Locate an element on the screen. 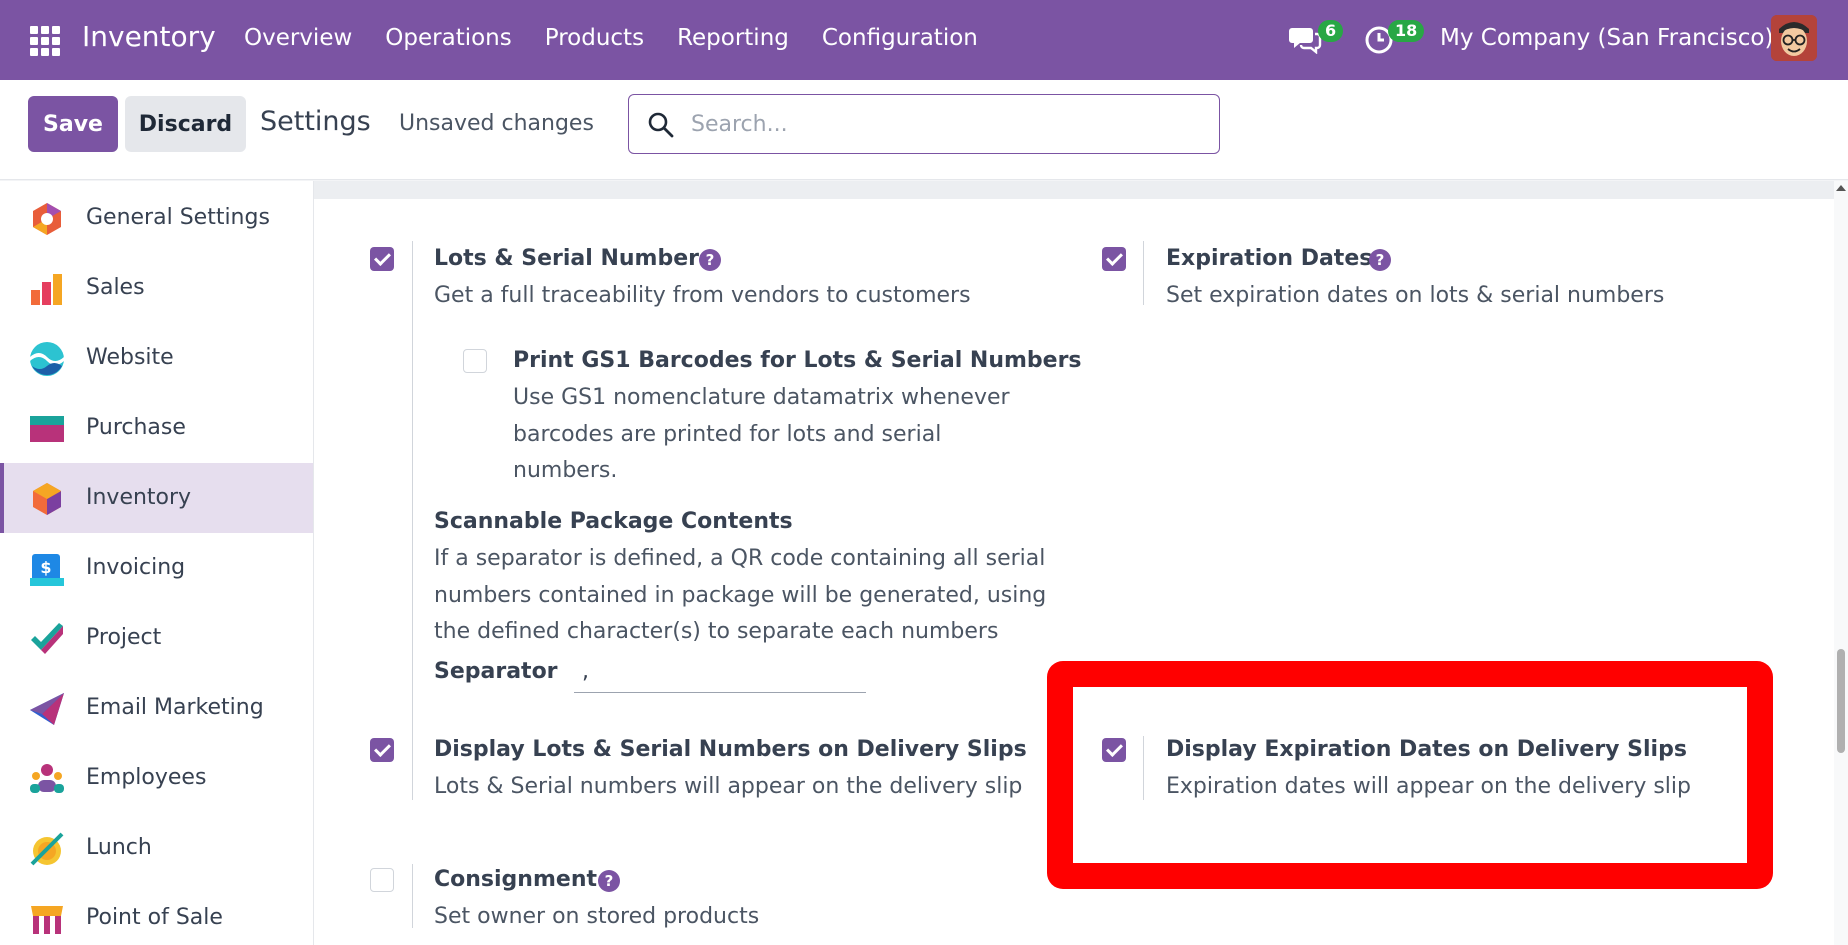 This screenshot has width=1848, height=945. menu-operations: Operations is located at coordinates (448, 38).